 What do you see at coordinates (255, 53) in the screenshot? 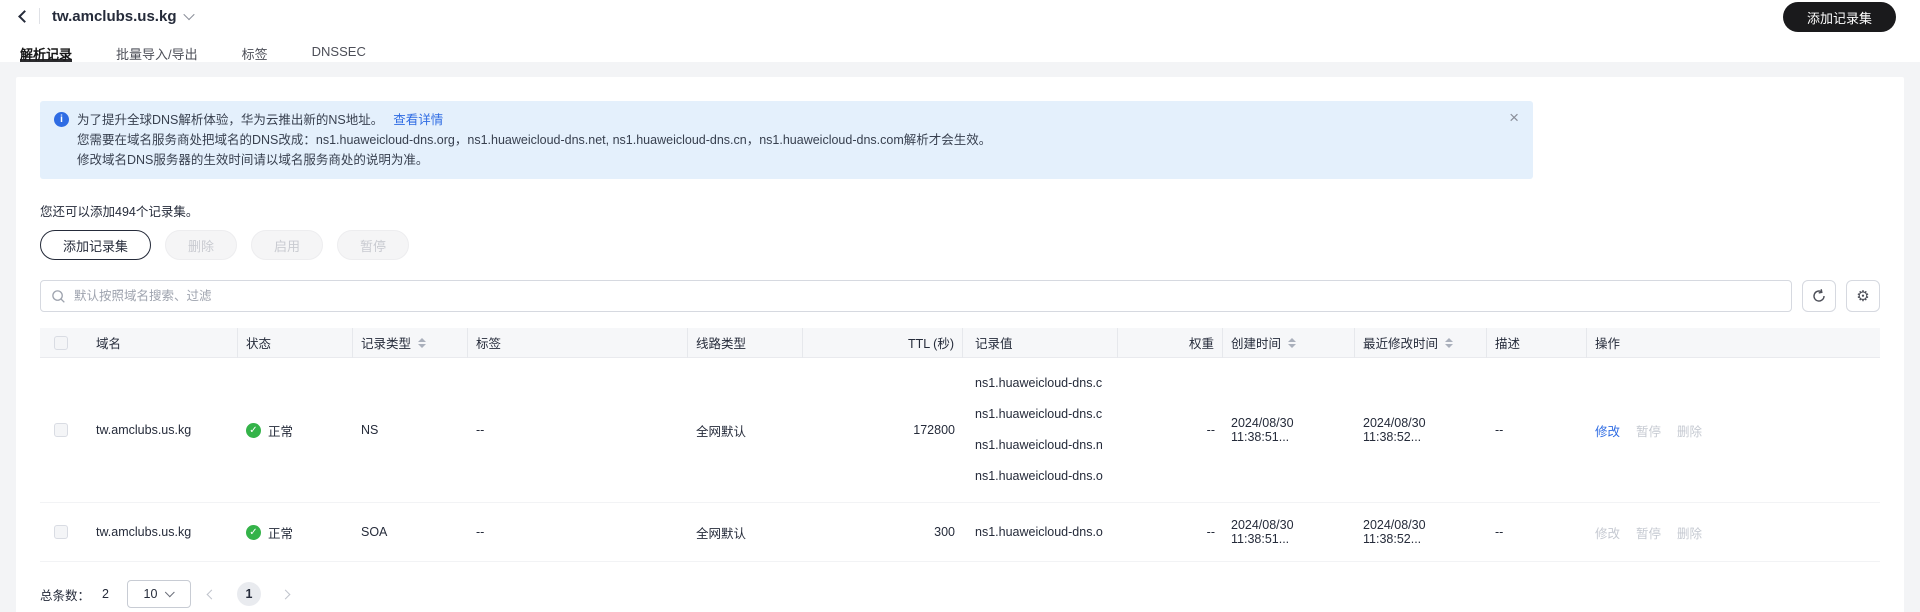
I see `tab-tags: 标签` at bounding box center [255, 53].